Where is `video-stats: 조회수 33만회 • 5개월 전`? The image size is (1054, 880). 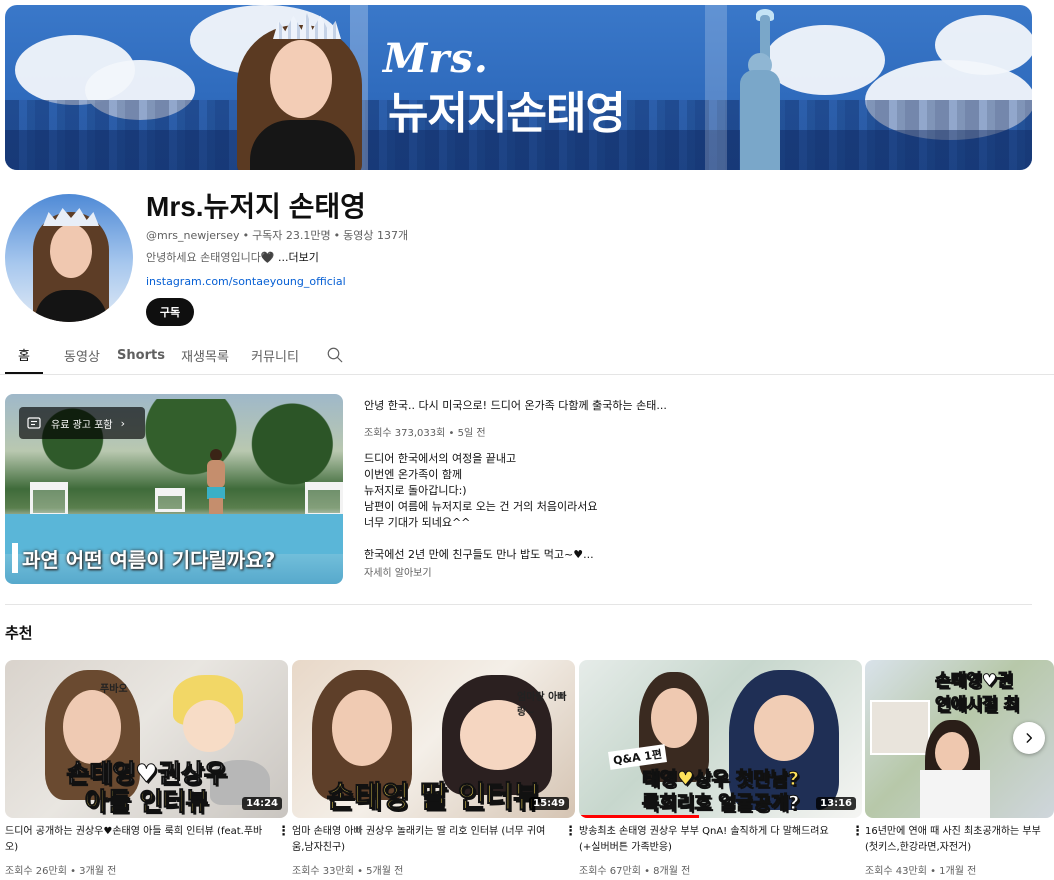
video-stats: 조회수 33만회 • 5개월 전 is located at coordinates (348, 871).